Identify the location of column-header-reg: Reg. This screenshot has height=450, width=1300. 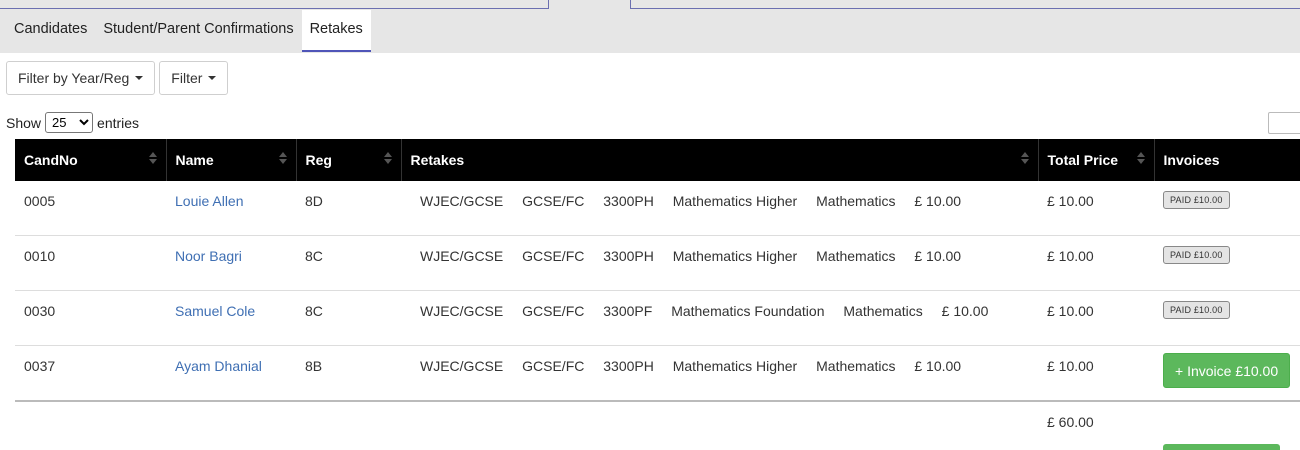
(349, 160).